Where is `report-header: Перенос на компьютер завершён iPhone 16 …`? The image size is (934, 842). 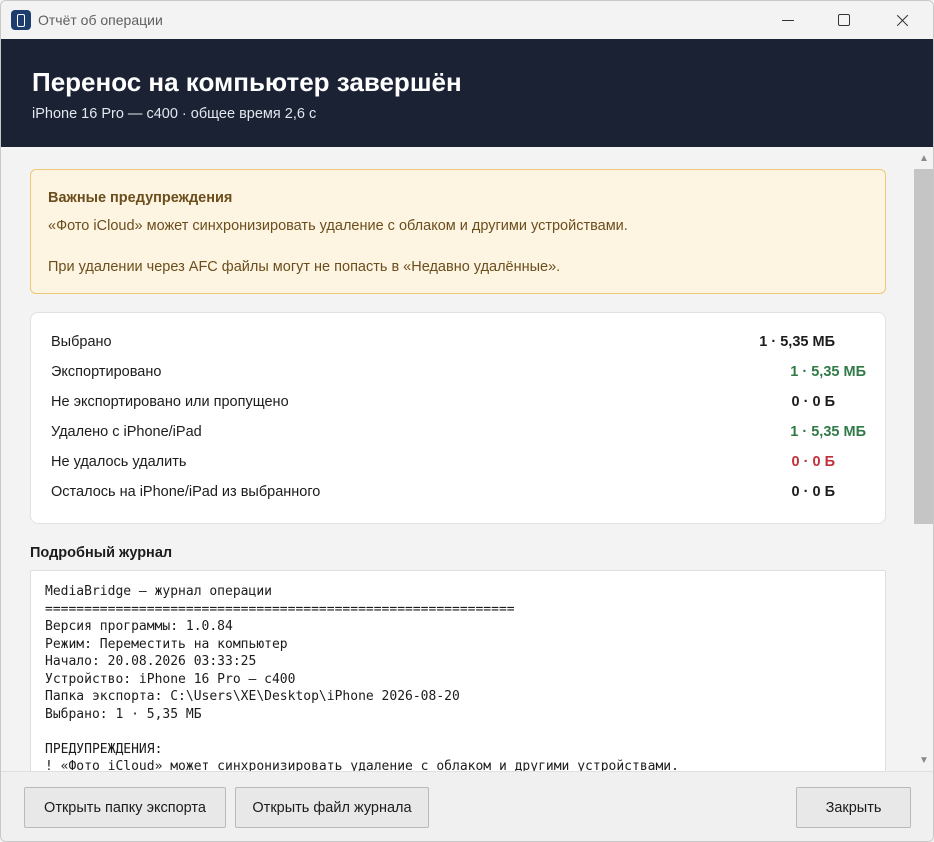
report-header: Перенос на компьютер завершён iPhone 16 … is located at coordinates (467, 93).